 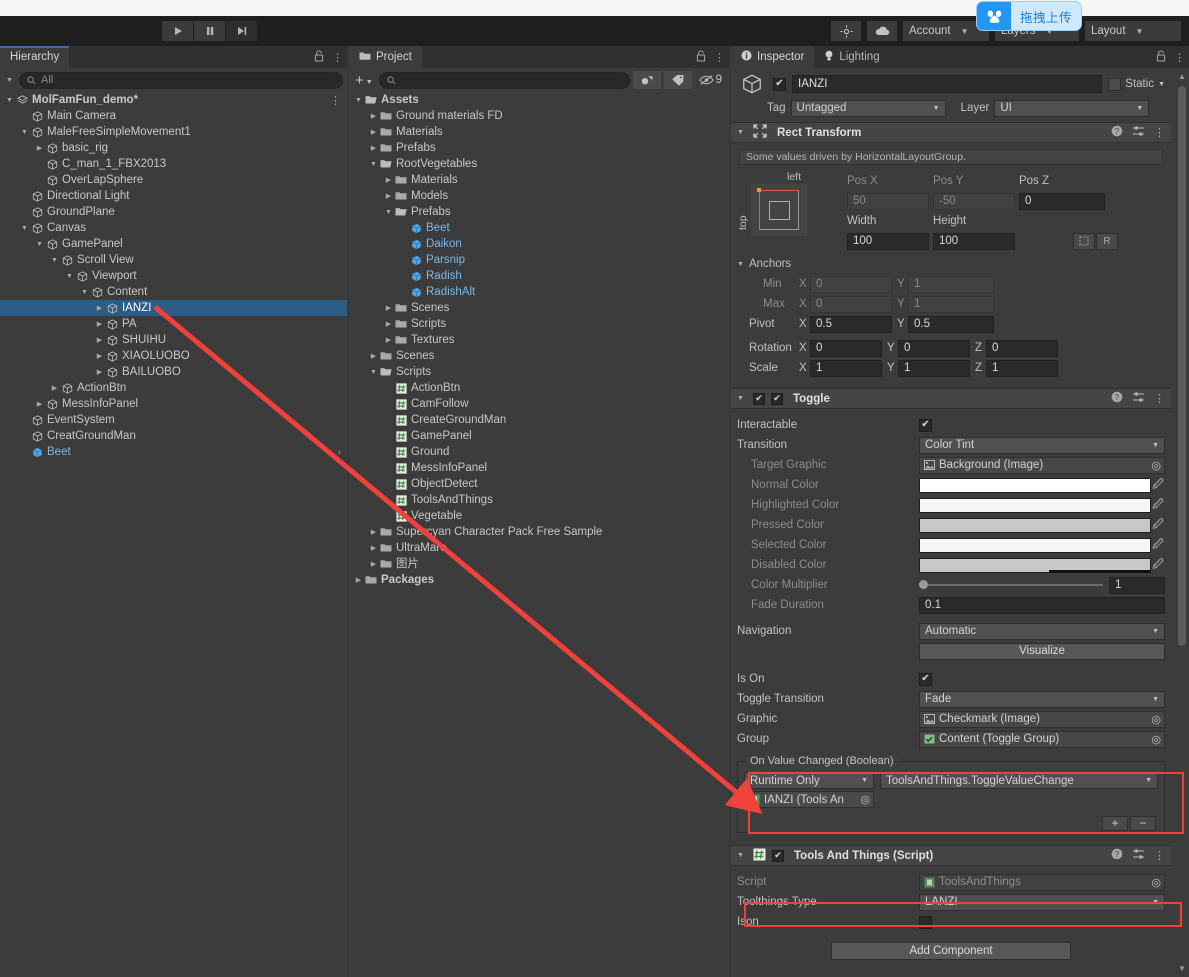 I want to click on tree-item-directional-light: Directional Light, so click(x=173, y=196).